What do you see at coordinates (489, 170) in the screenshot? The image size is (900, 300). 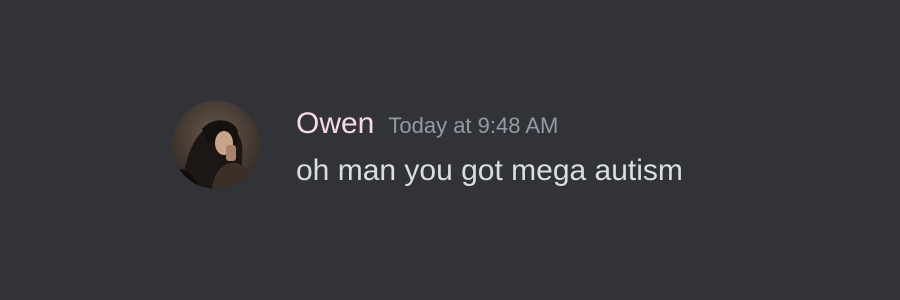 I see `message-content: oh man you got mega autism` at bounding box center [489, 170].